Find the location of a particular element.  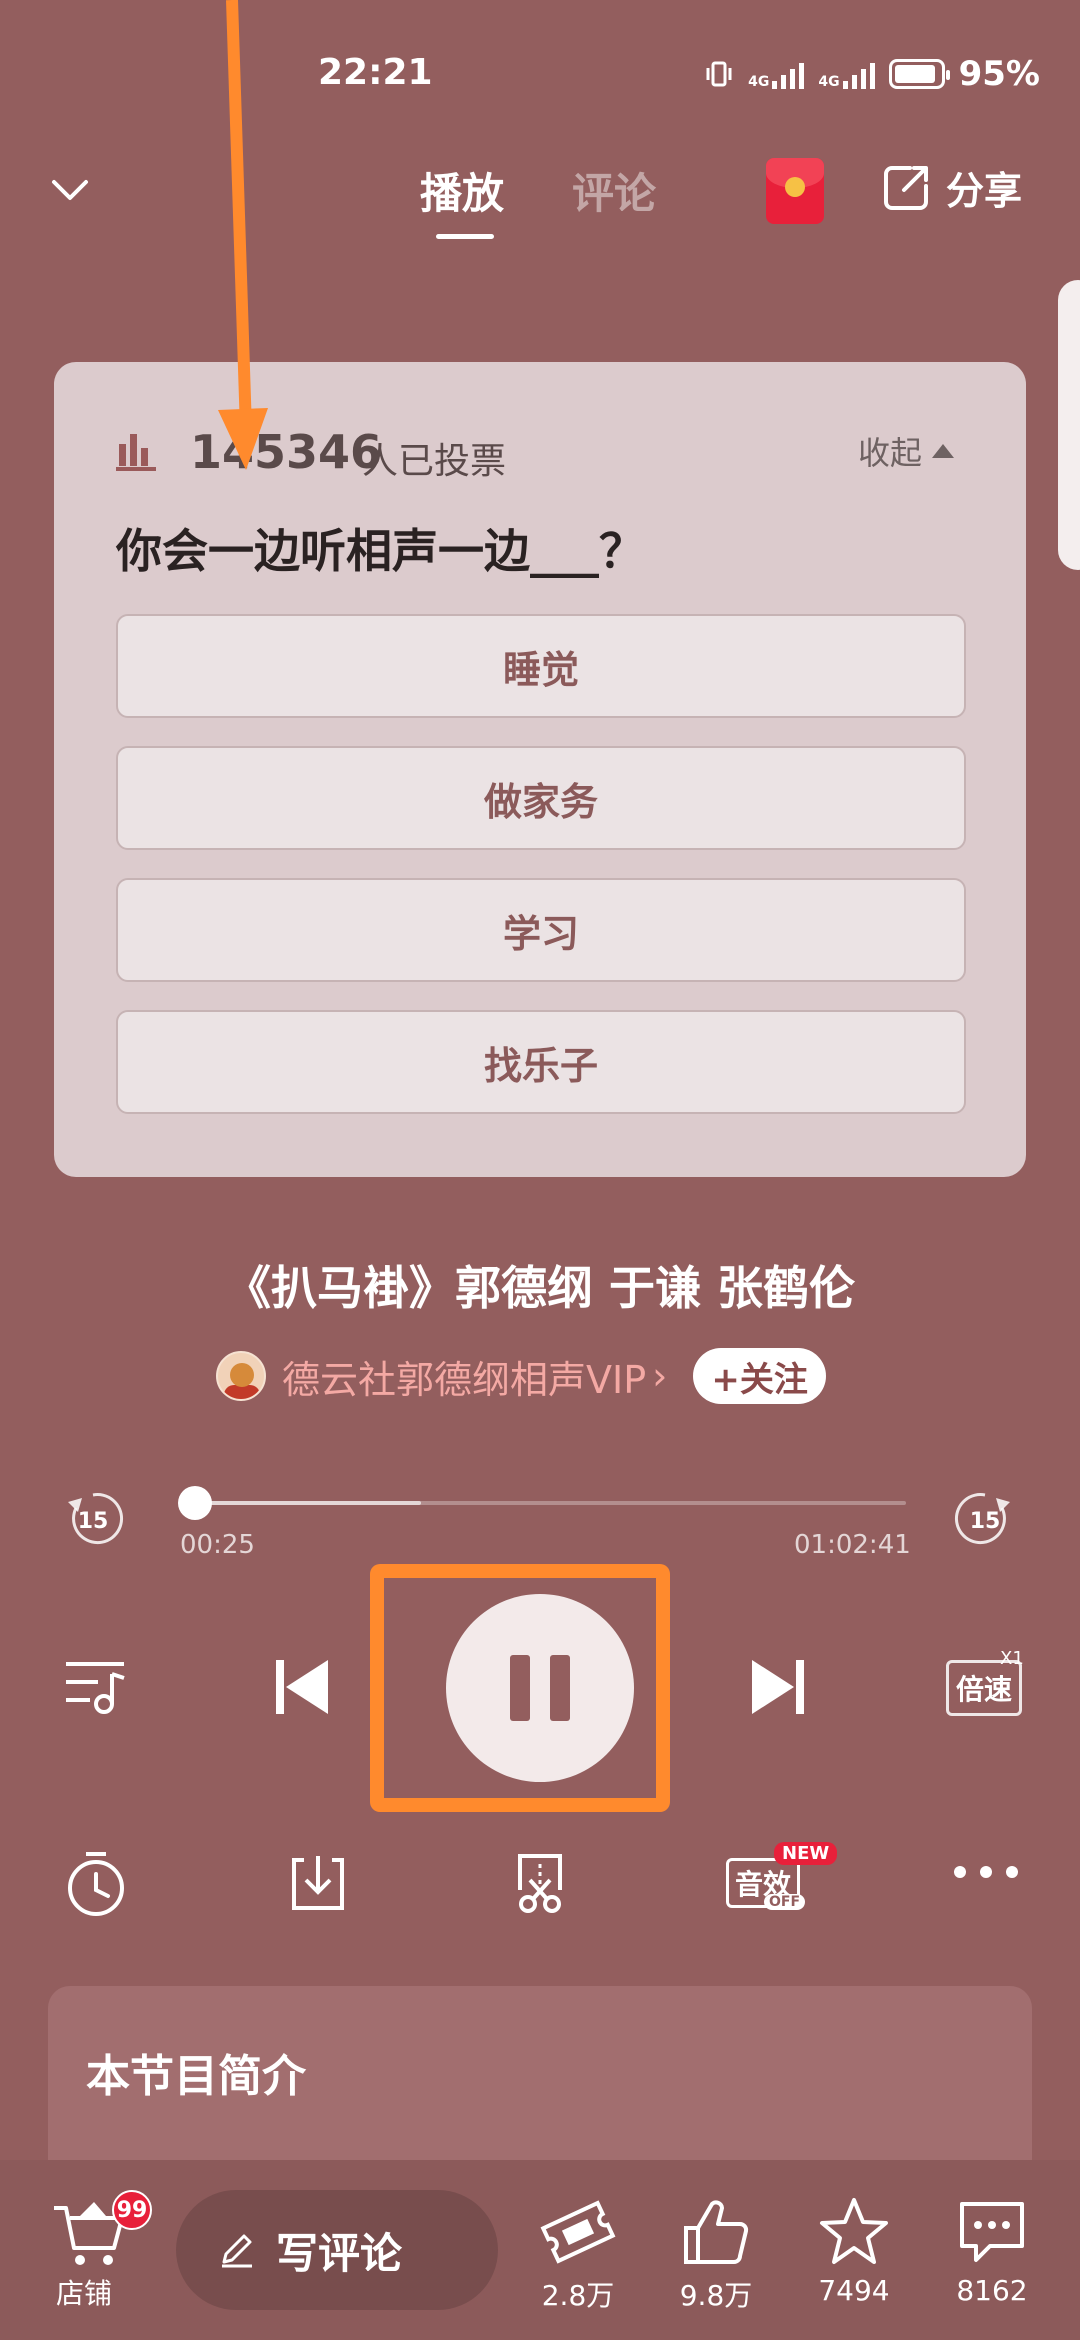

share-button: 分享 is located at coordinates (951, 187).